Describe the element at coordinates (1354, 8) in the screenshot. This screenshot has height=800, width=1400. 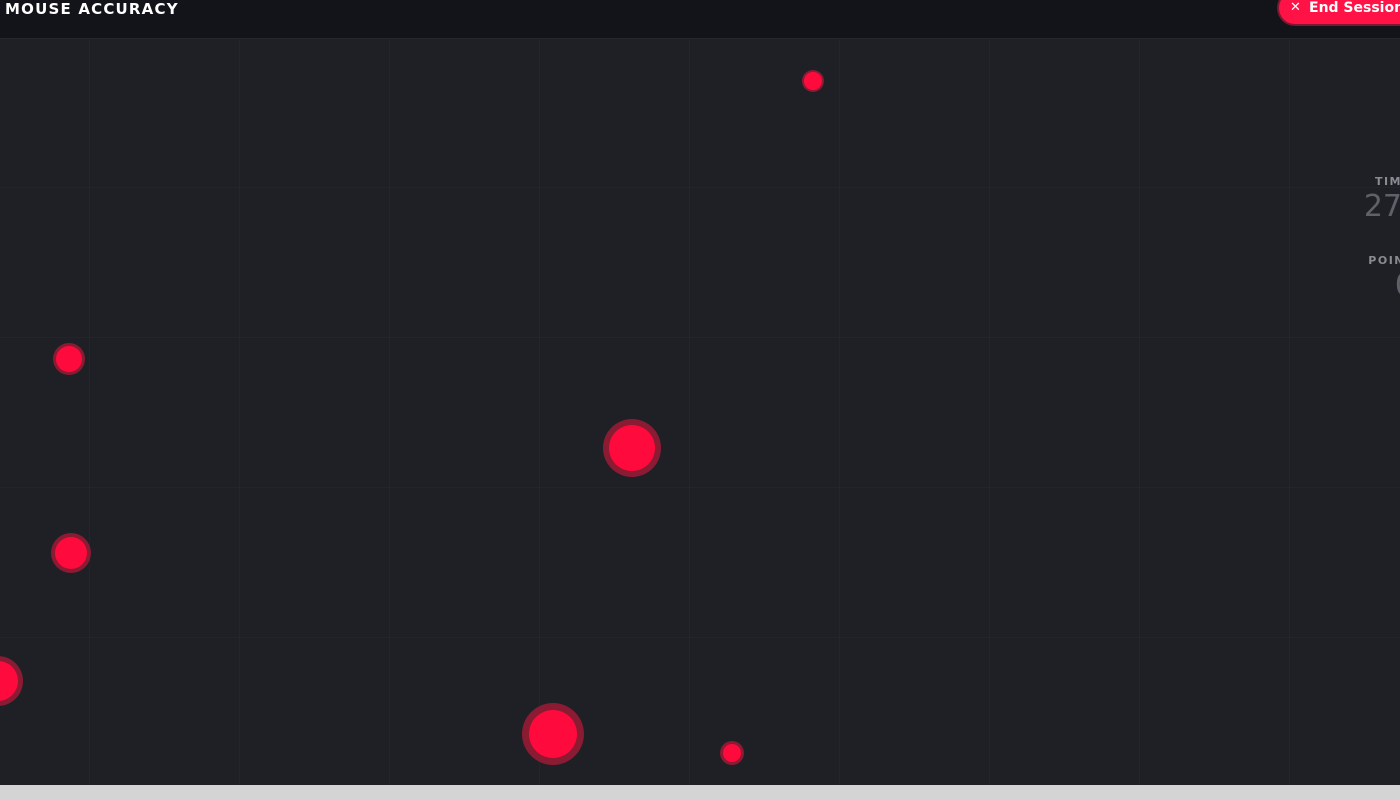
I see `end-session-label: End Session` at that location.